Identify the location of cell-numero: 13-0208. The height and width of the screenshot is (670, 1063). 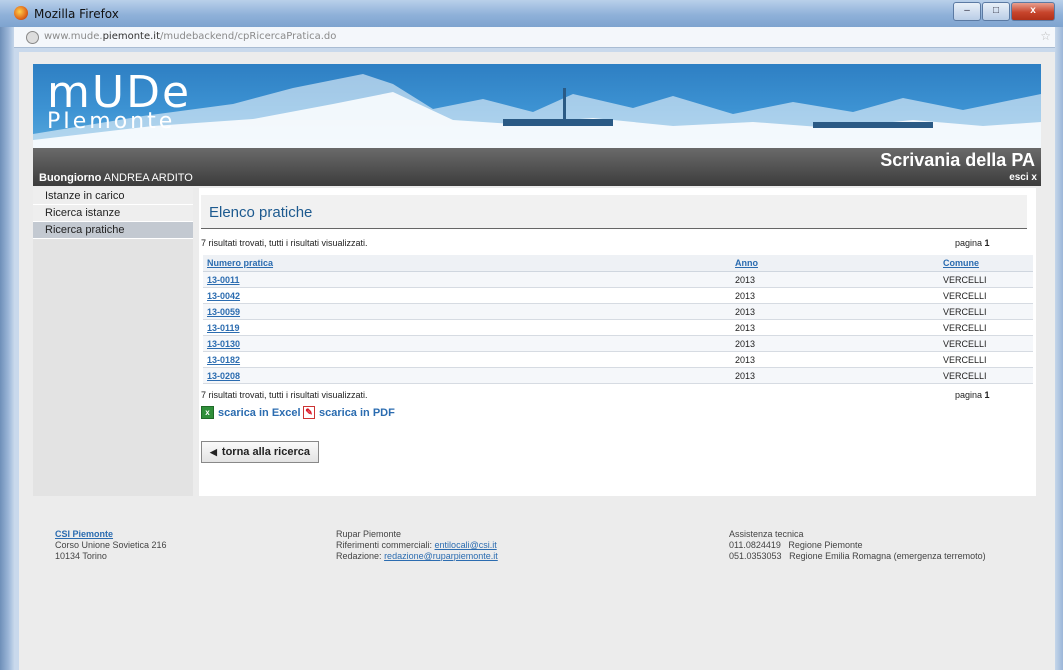
(467, 375).